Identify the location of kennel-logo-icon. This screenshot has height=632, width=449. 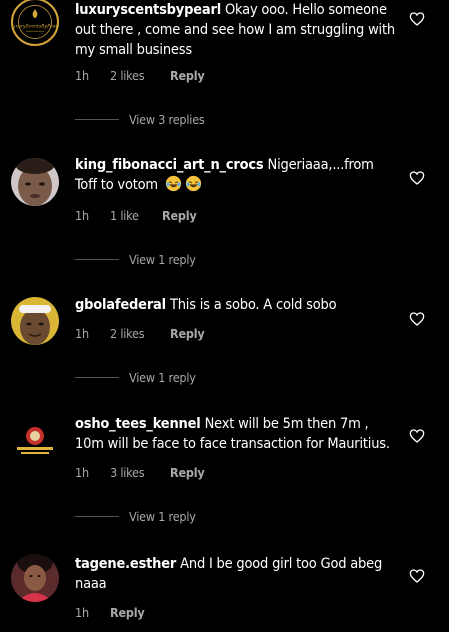
(35, 442).